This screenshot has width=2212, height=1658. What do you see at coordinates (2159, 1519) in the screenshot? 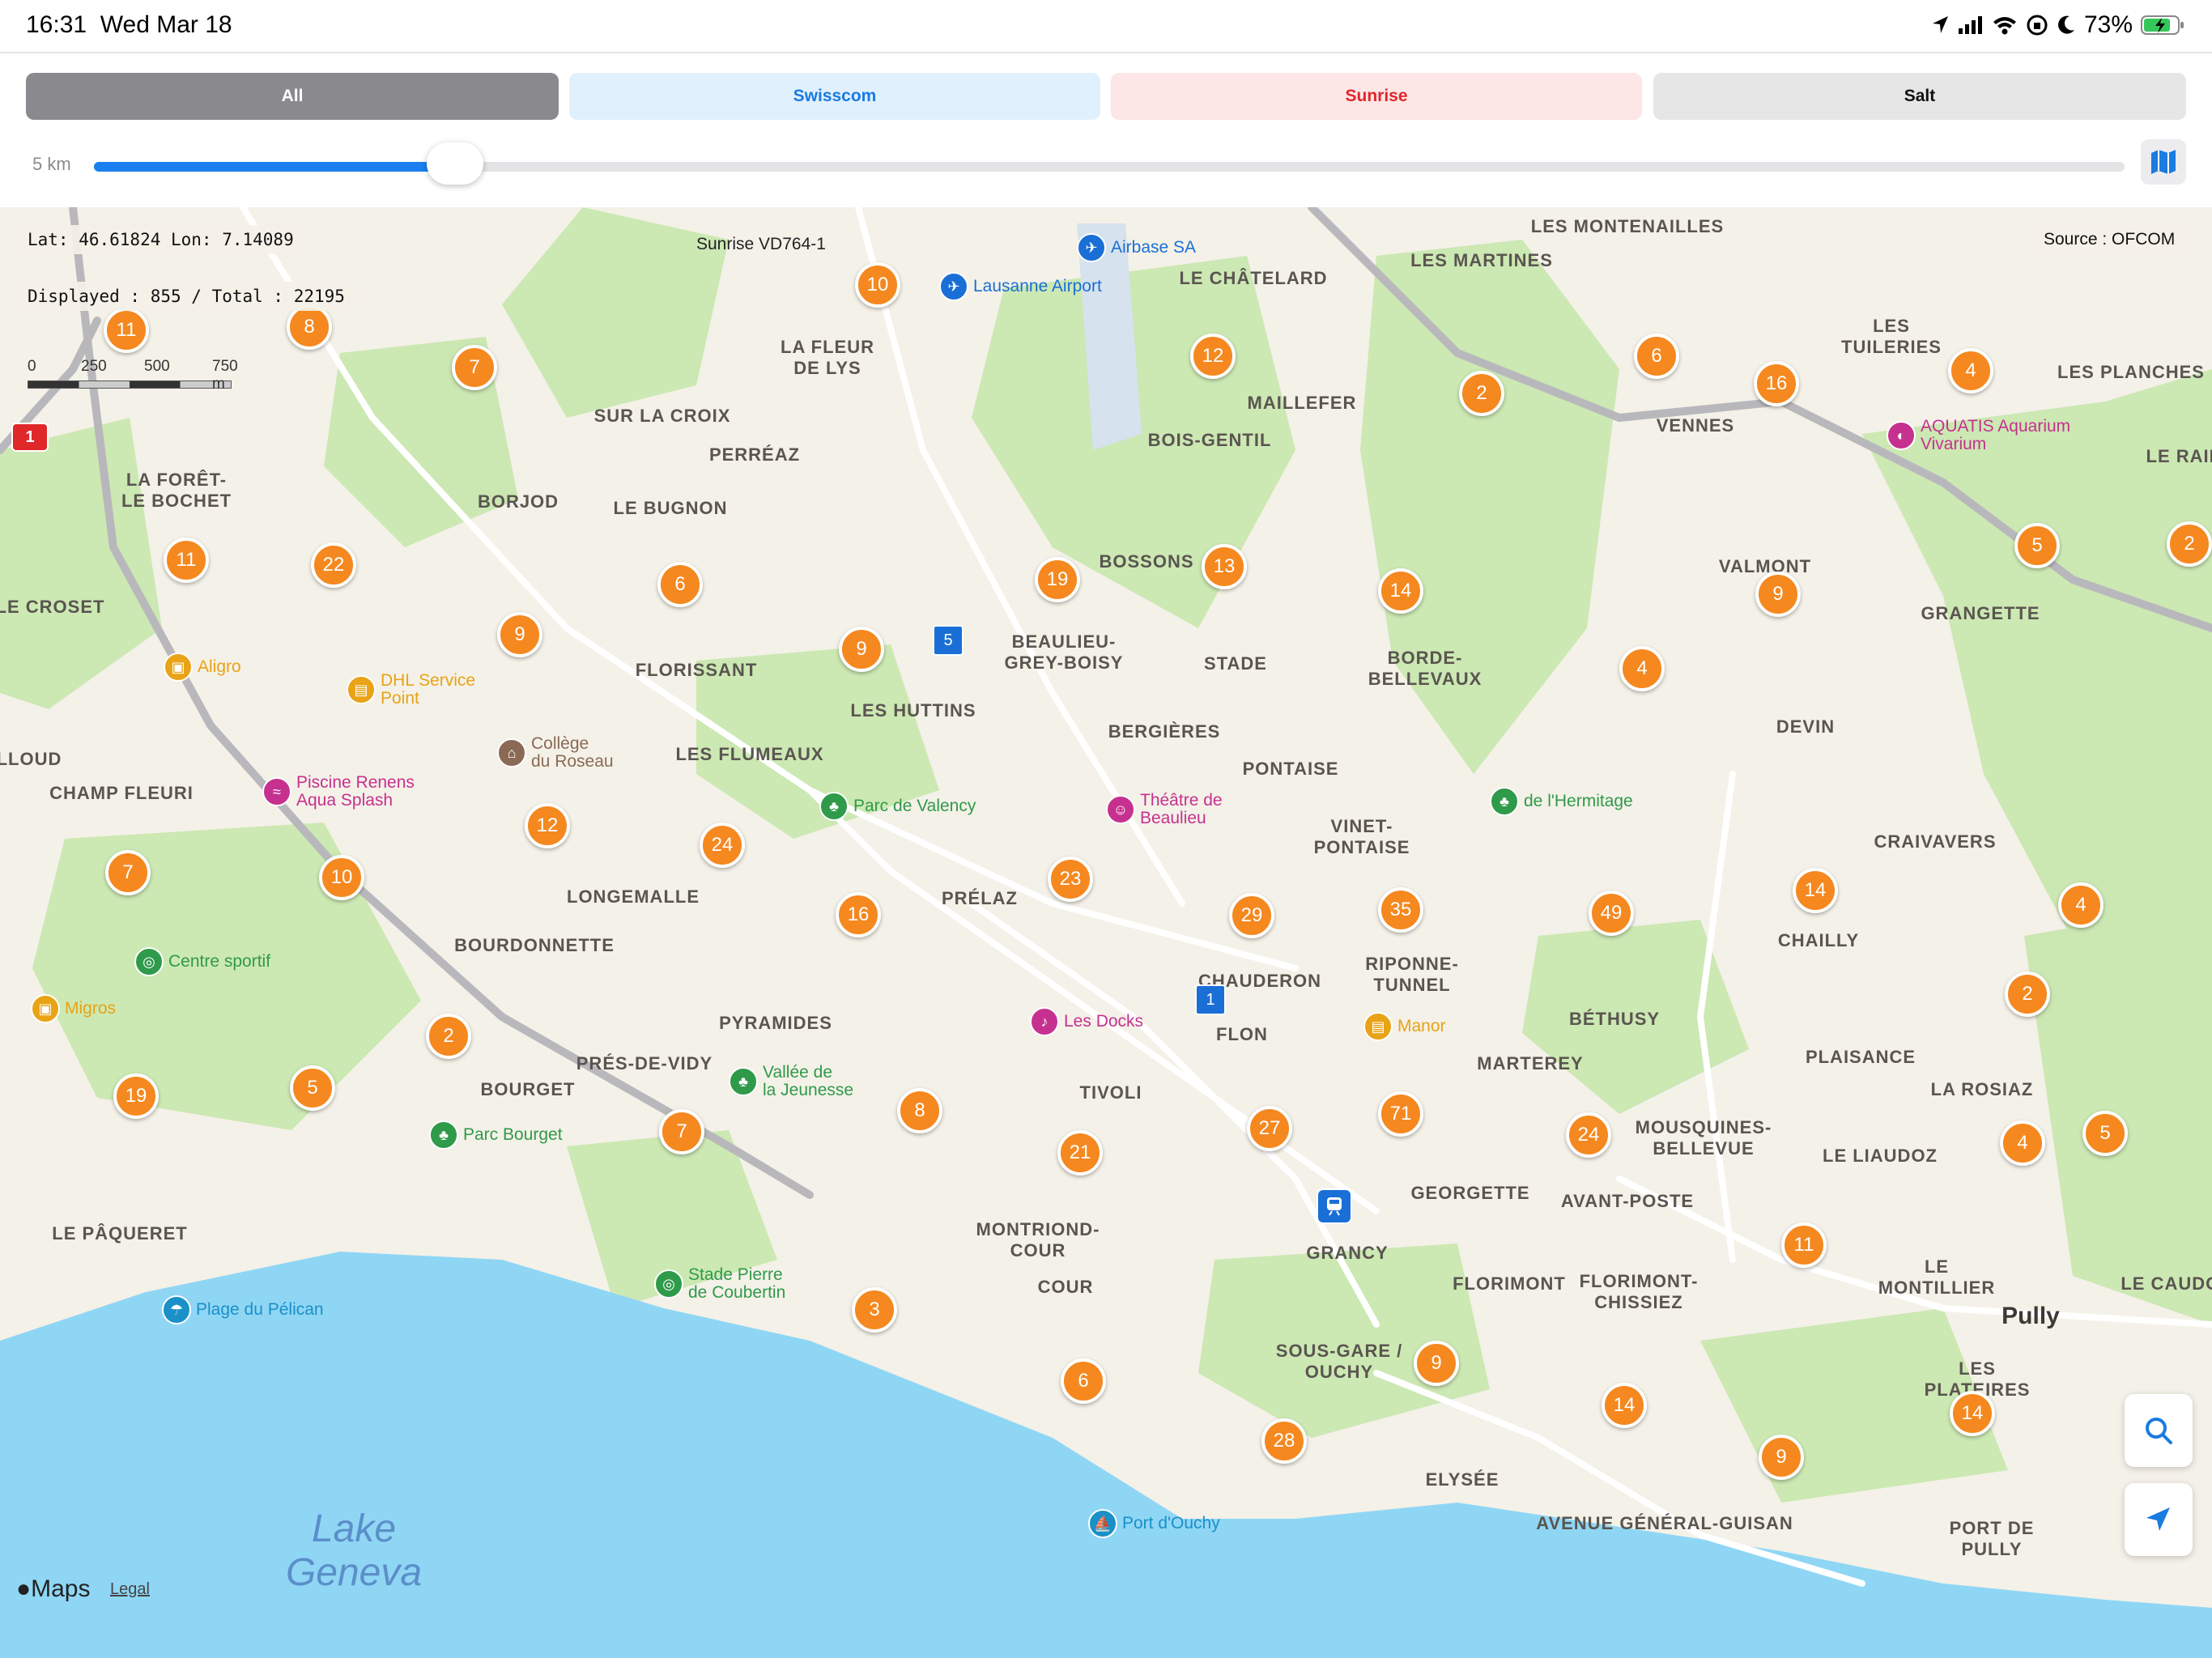
I see `locate-me-button` at bounding box center [2159, 1519].